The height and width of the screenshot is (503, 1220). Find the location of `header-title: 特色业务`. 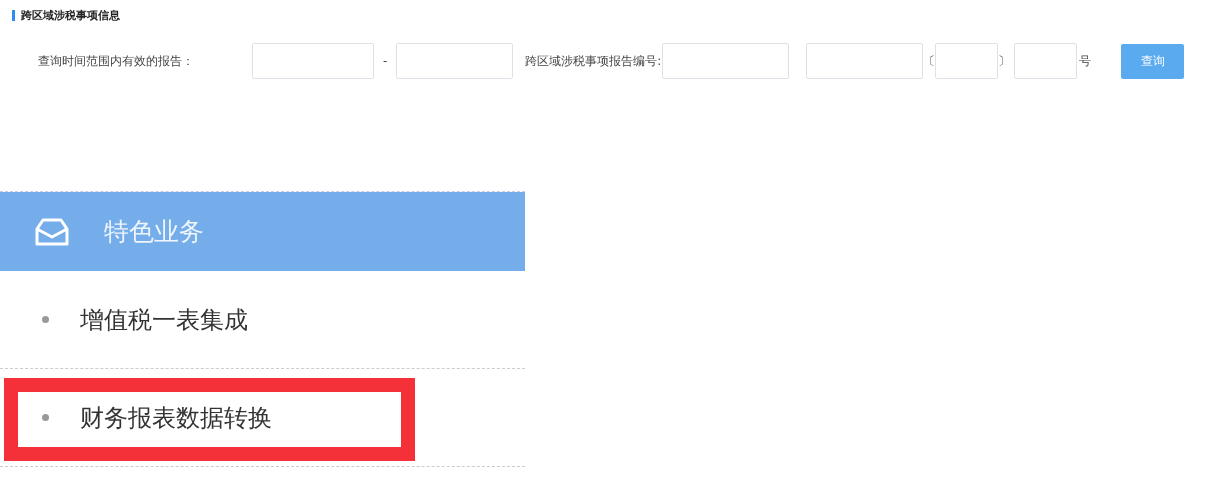

header-title: 特色业务 is located at coordinates (154, 232).